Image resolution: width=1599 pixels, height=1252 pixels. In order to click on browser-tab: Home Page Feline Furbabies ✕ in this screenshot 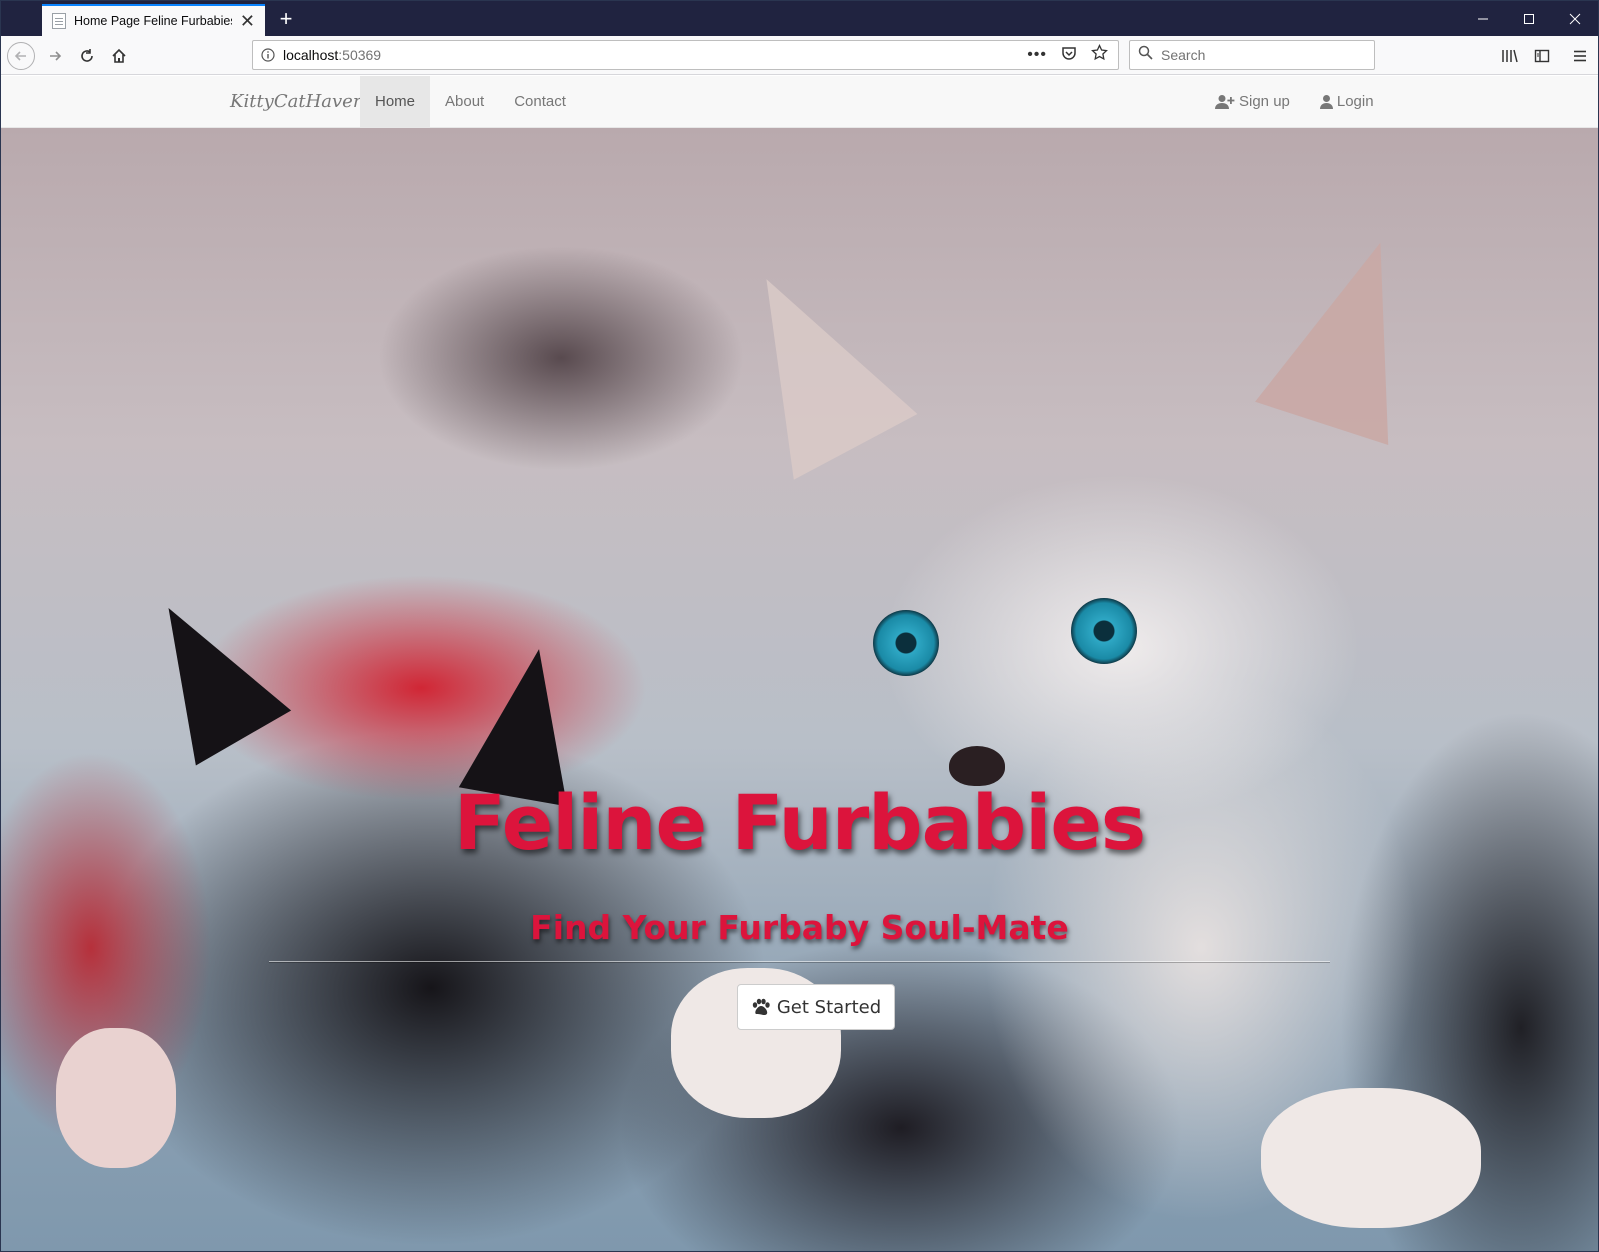, I will do `click(153, 20)`.